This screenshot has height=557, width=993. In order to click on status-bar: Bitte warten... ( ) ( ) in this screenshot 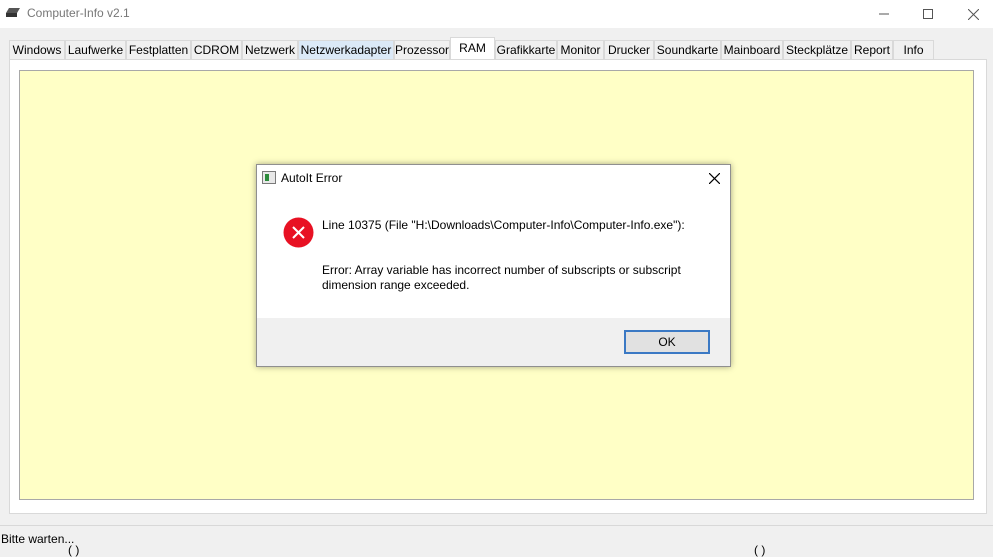, I will do `click(496, 541)`.